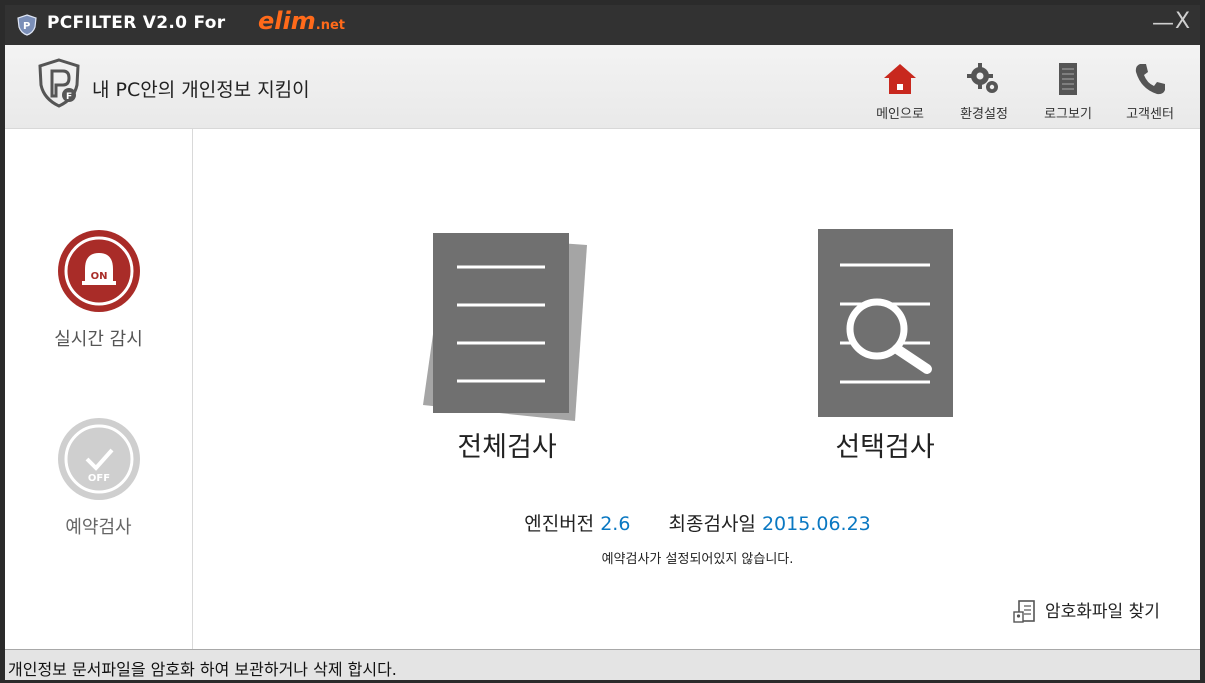  Describe the element at coordinates (507, 447) in the screenshot. I see `full-scan-label: 전체검사` at that location.